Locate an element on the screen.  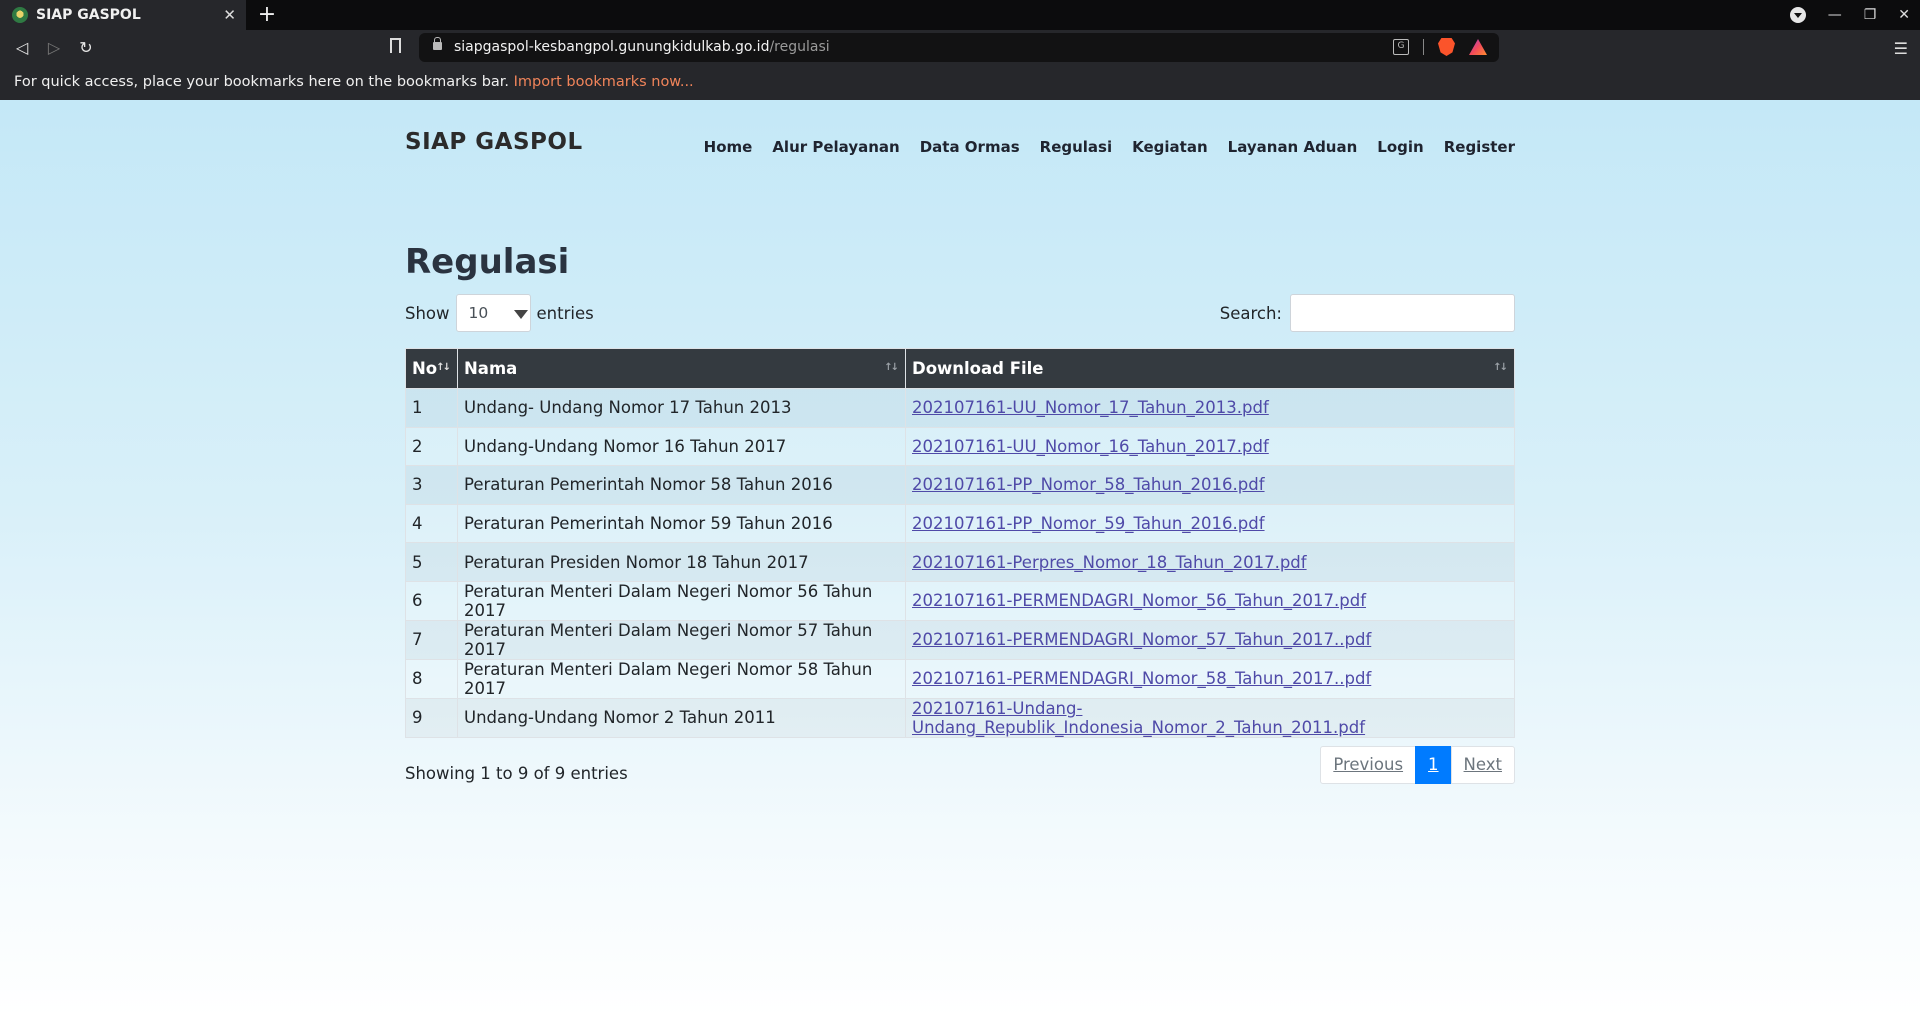
cell-file: 202107161-PP_Nomor_58_Tahun_2016.pdf is located at coordinates (1210, 485).